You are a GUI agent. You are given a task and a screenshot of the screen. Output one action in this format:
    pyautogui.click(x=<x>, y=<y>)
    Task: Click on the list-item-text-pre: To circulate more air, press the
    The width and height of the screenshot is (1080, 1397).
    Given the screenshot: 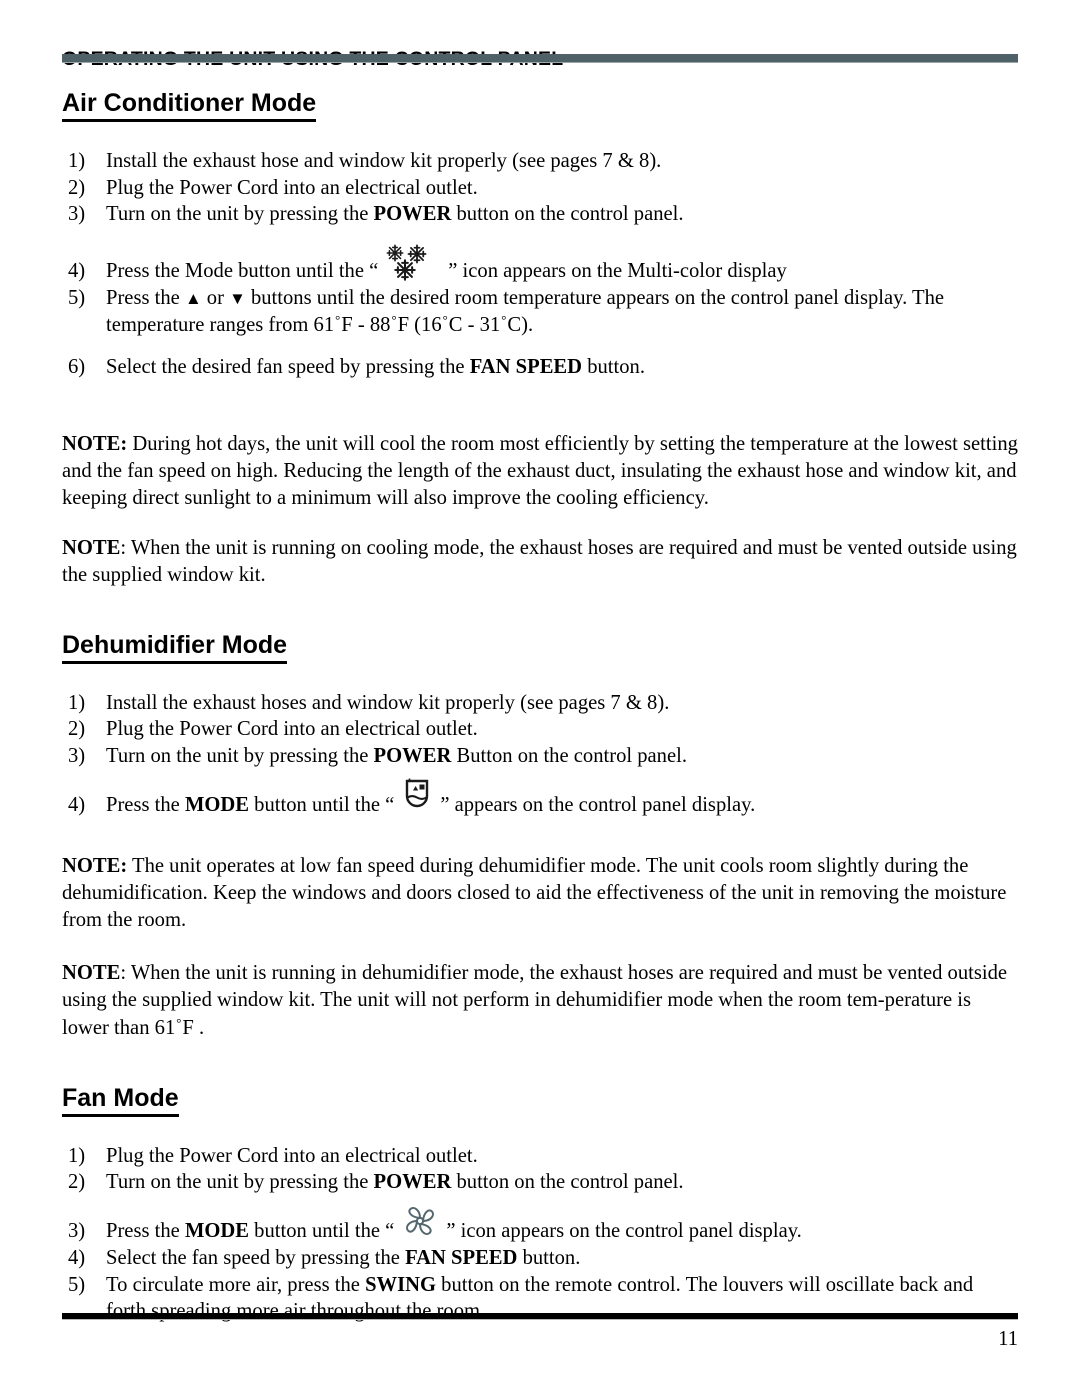 What is the action you would take?
    pyautogui.click(x=236, y=1284)
    